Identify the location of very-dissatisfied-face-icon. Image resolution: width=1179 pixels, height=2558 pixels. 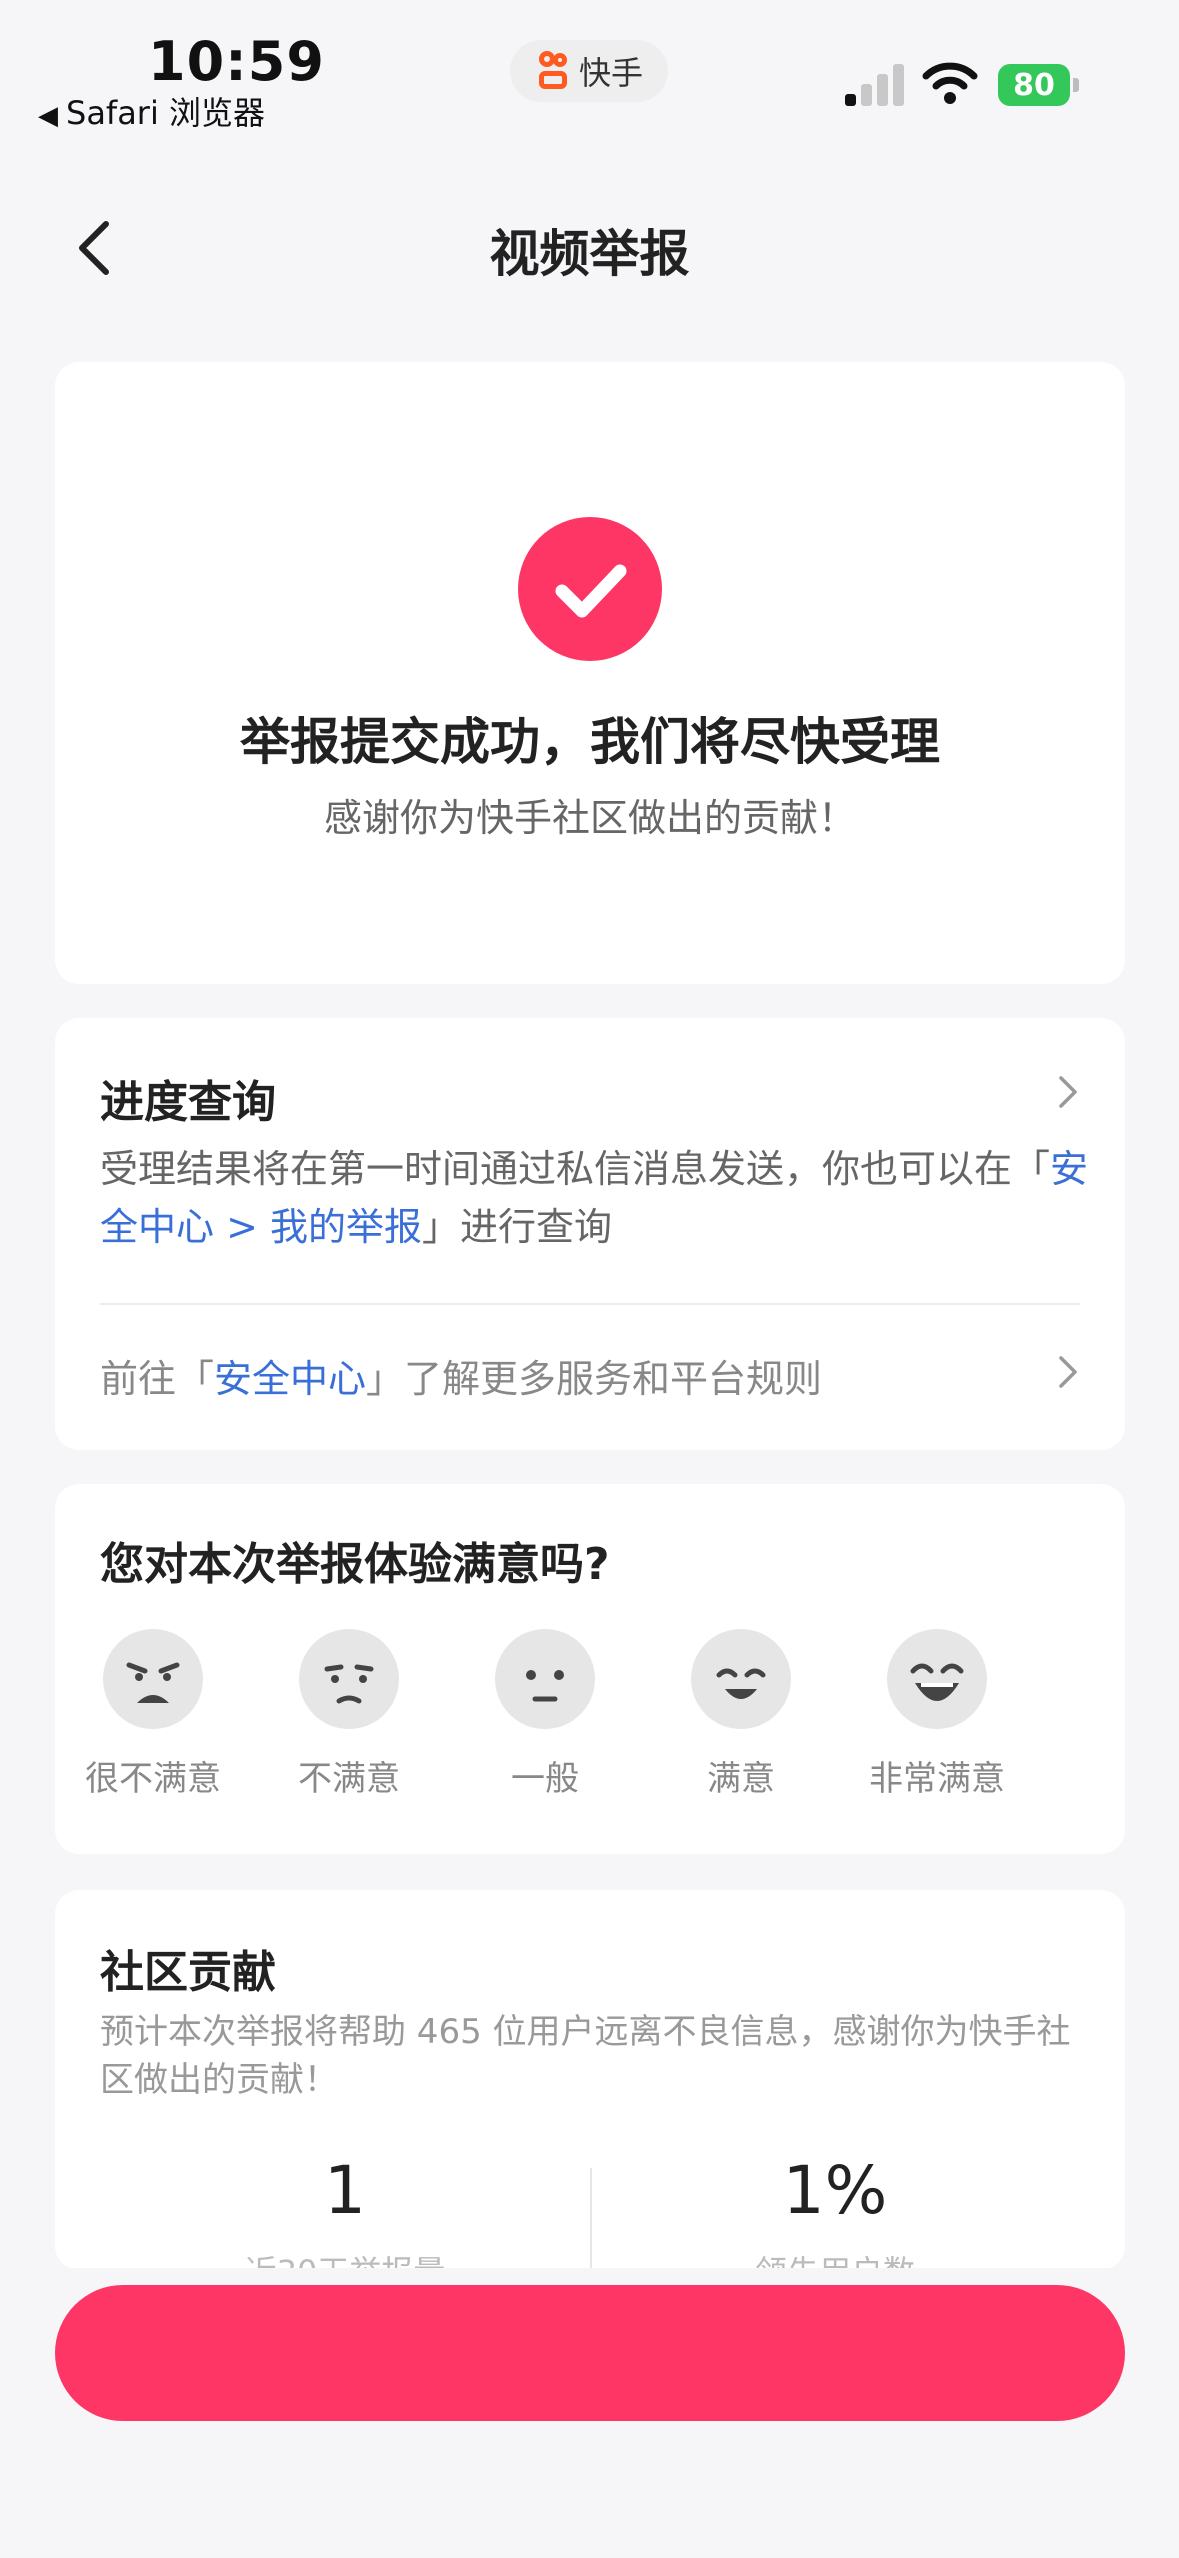
(153, 1679).